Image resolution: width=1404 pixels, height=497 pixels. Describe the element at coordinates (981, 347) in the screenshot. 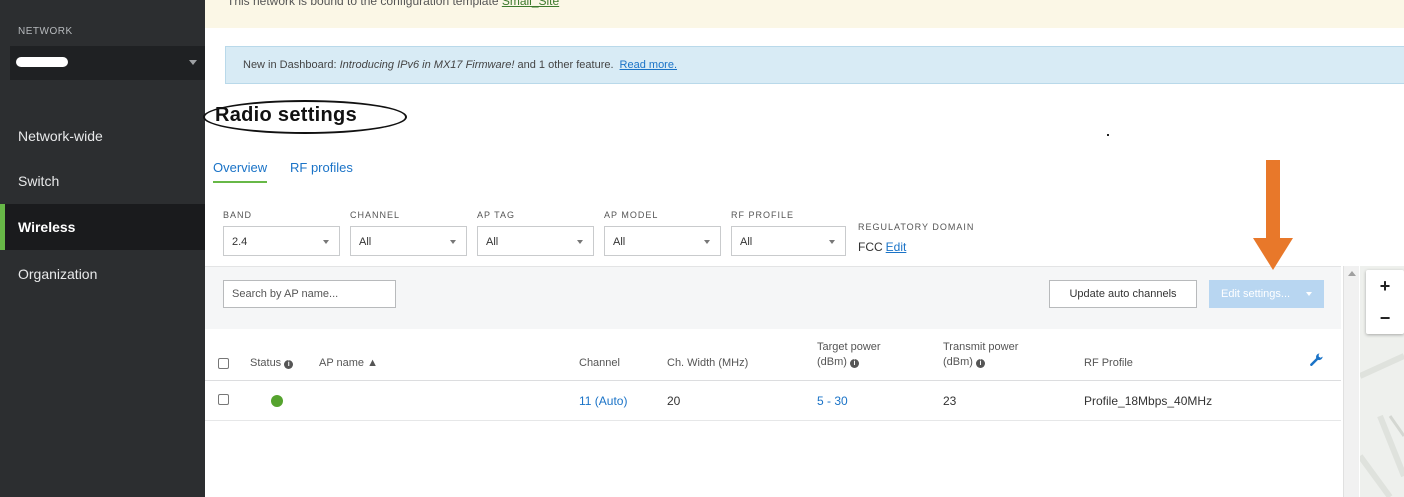

I see `transmit-power-header-line1: Transmit power` at that location.